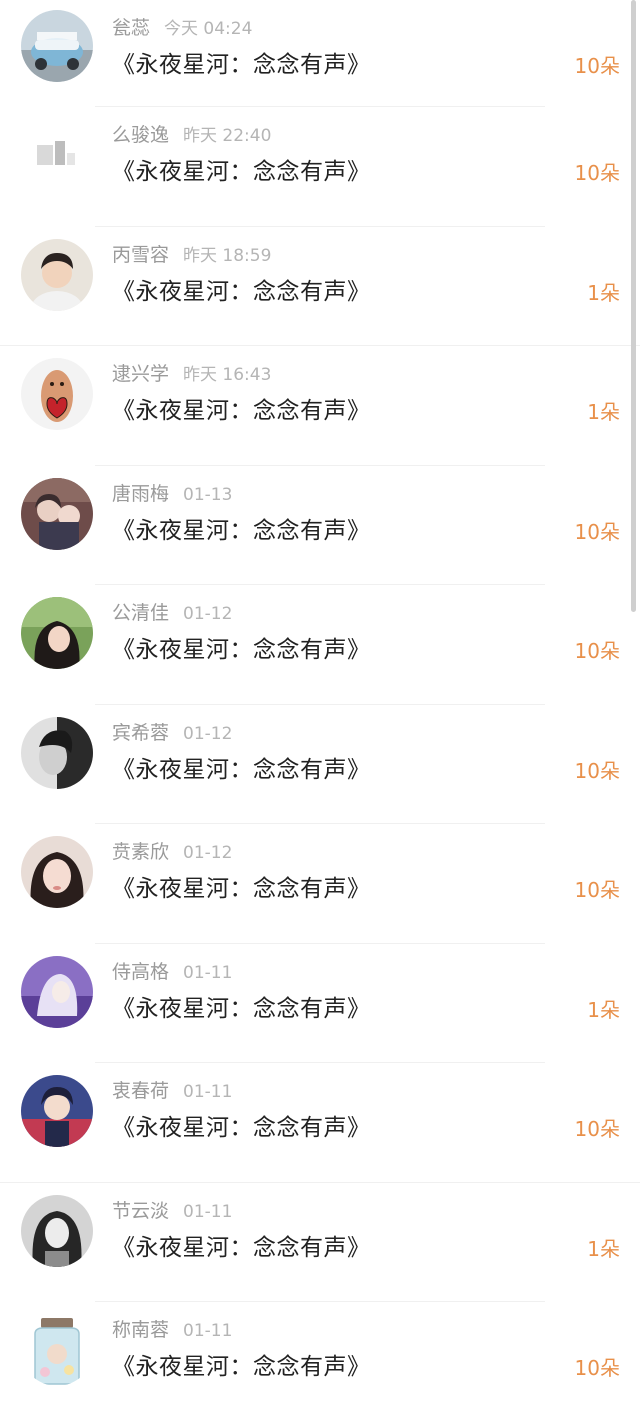 This screenshot has height=1425, width=640. What do you see at coordinates (227, 375) in the screenshot?
I see `sent-time: 昨天 16:43` at bounding box center [227, 375].